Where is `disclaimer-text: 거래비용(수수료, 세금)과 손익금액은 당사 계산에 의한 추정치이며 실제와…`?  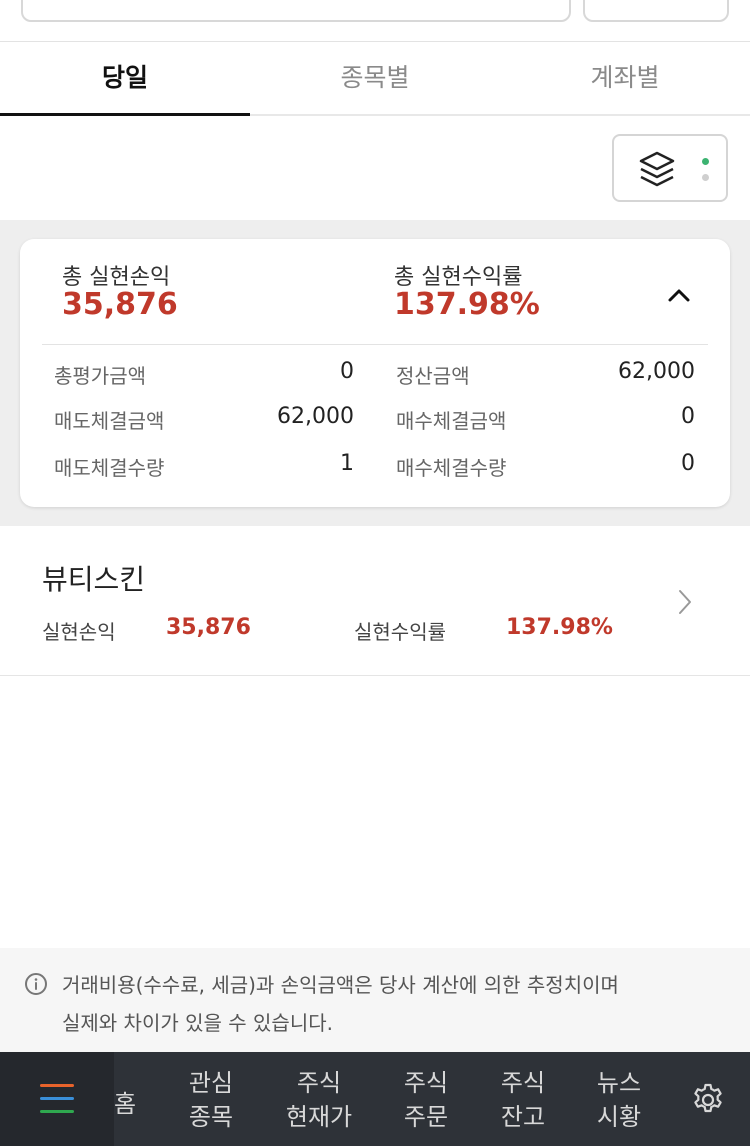 disclaimer-text: 거래비용(수수료, 세금)과 손익금액은 당사 계산에 의한 추정치이며 실제와… is located at coordinates (392, 1004).